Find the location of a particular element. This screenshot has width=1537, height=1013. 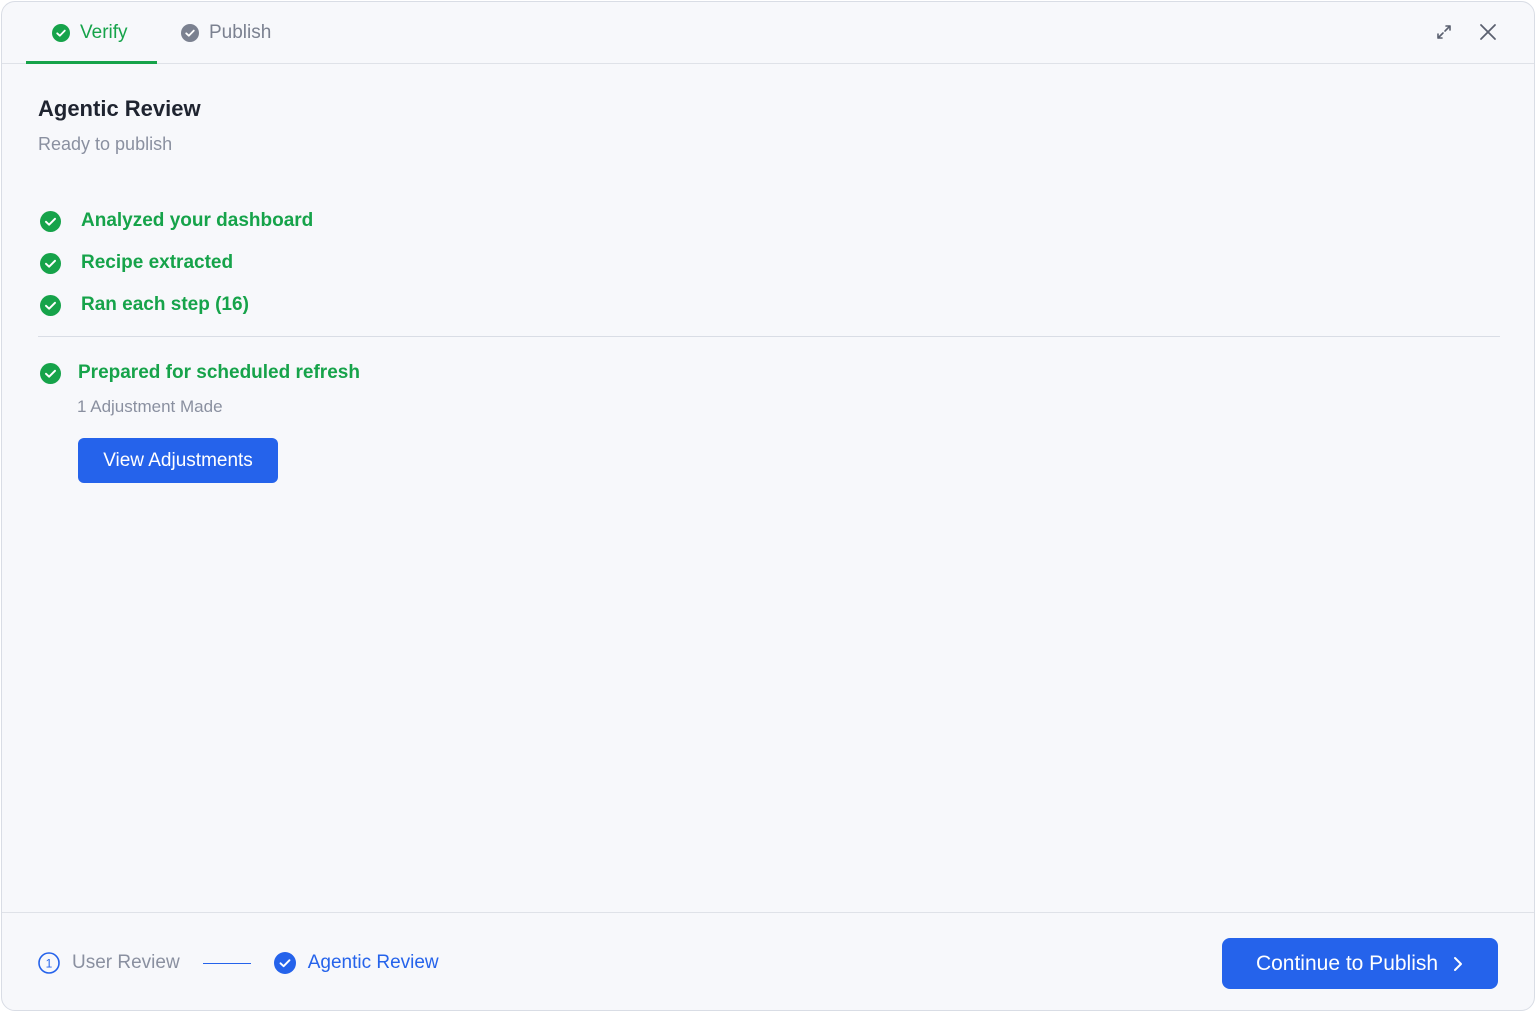

list-item: Recipe extracted is located at coordinates (176, 263).